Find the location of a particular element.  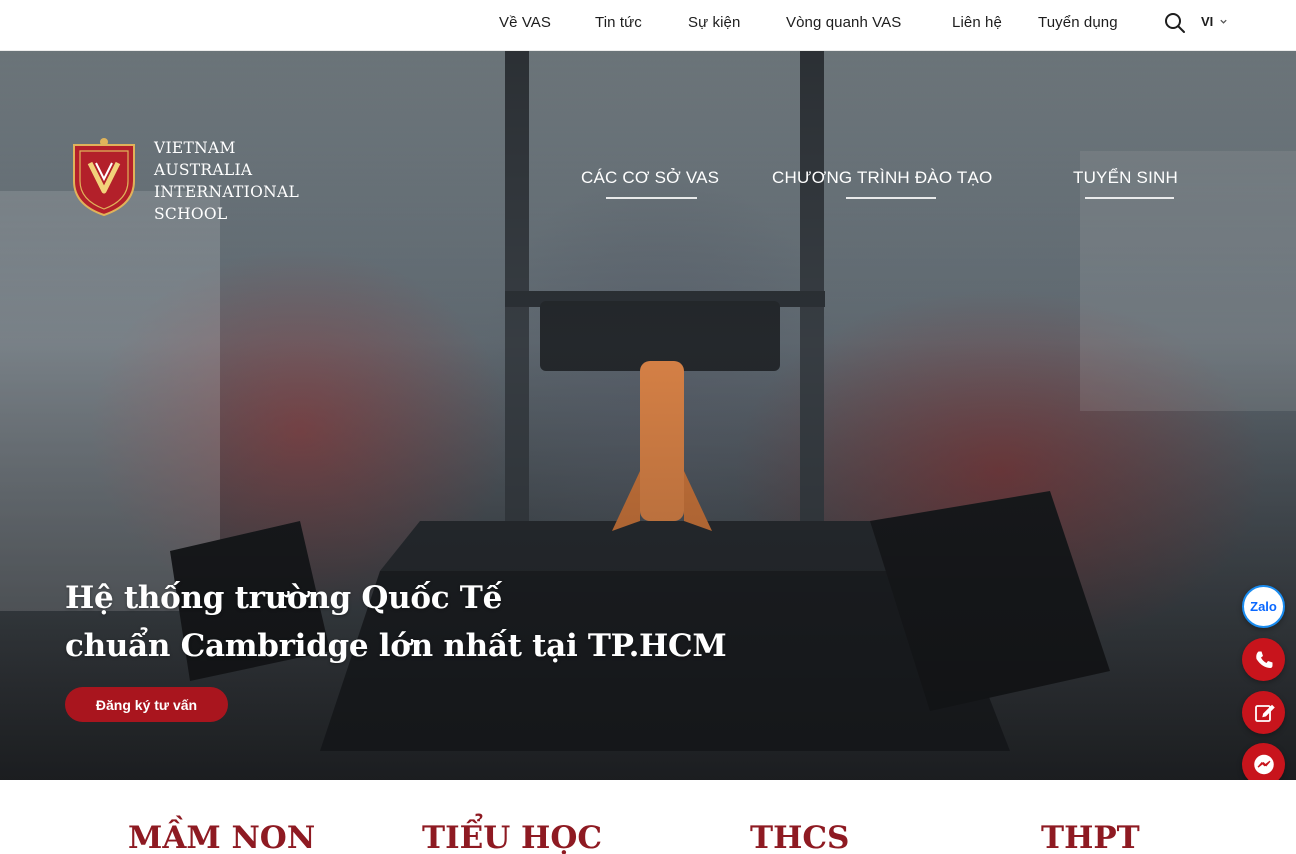

school-levels-strip: MẦM NON TIỂU HỌC THCS THPT is located at coordinates (648, 817).